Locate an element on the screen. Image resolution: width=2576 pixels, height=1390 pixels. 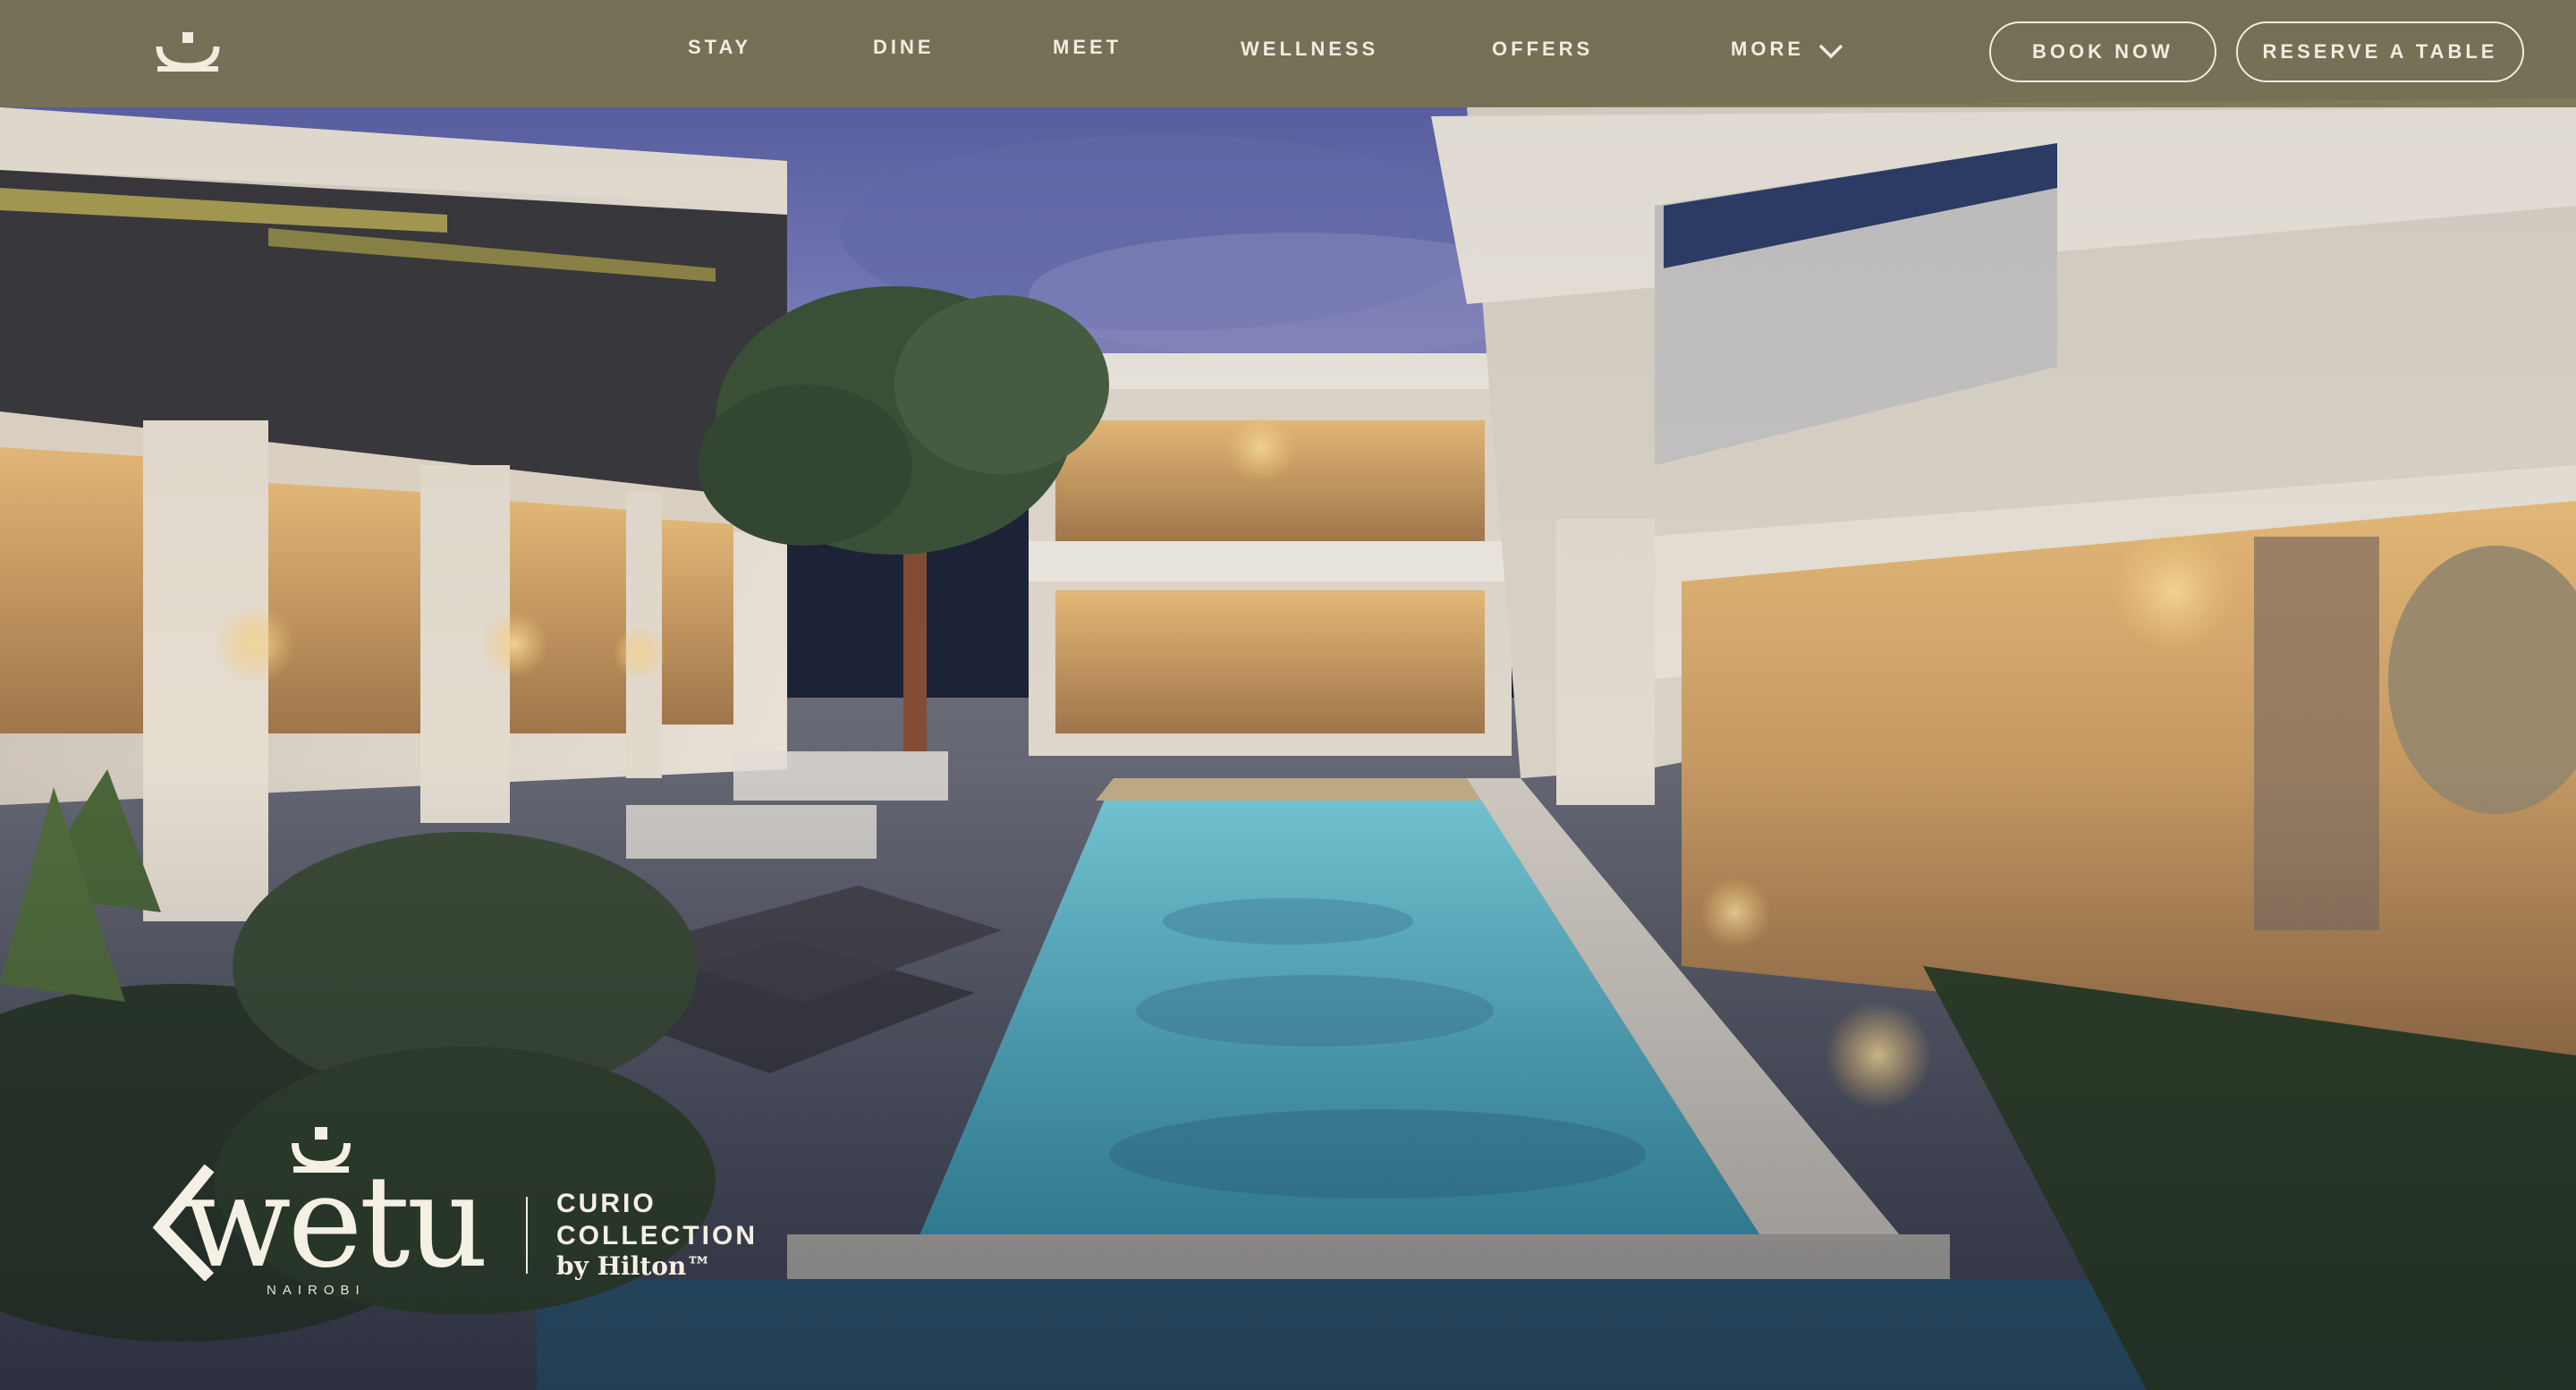
curio-line-2: COLLECTION is located at coordinates (657, 1235).